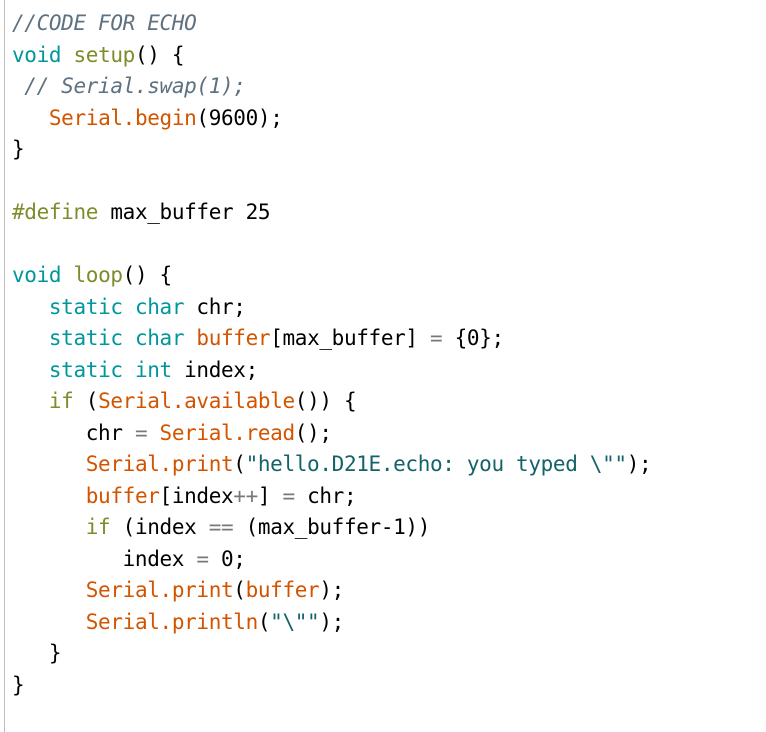 The height and width of the screenshot is (732, 766). What do you see at coordinates (389, 276) in the screenshot?
I see `code-line: void loop() {` at bounding box center [389, 276].